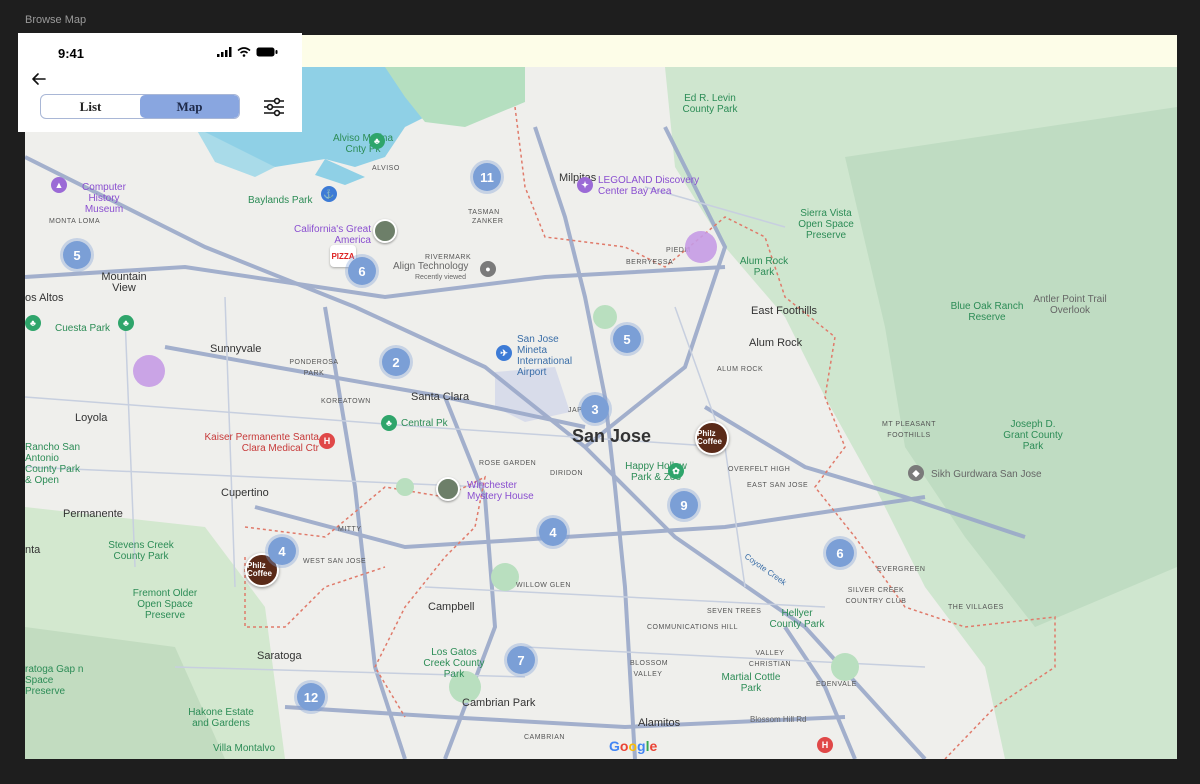 This screenshot has width=1200, height=784. I want to click on label-airport: San Jose Mineta International Airport, so click(545, 356).